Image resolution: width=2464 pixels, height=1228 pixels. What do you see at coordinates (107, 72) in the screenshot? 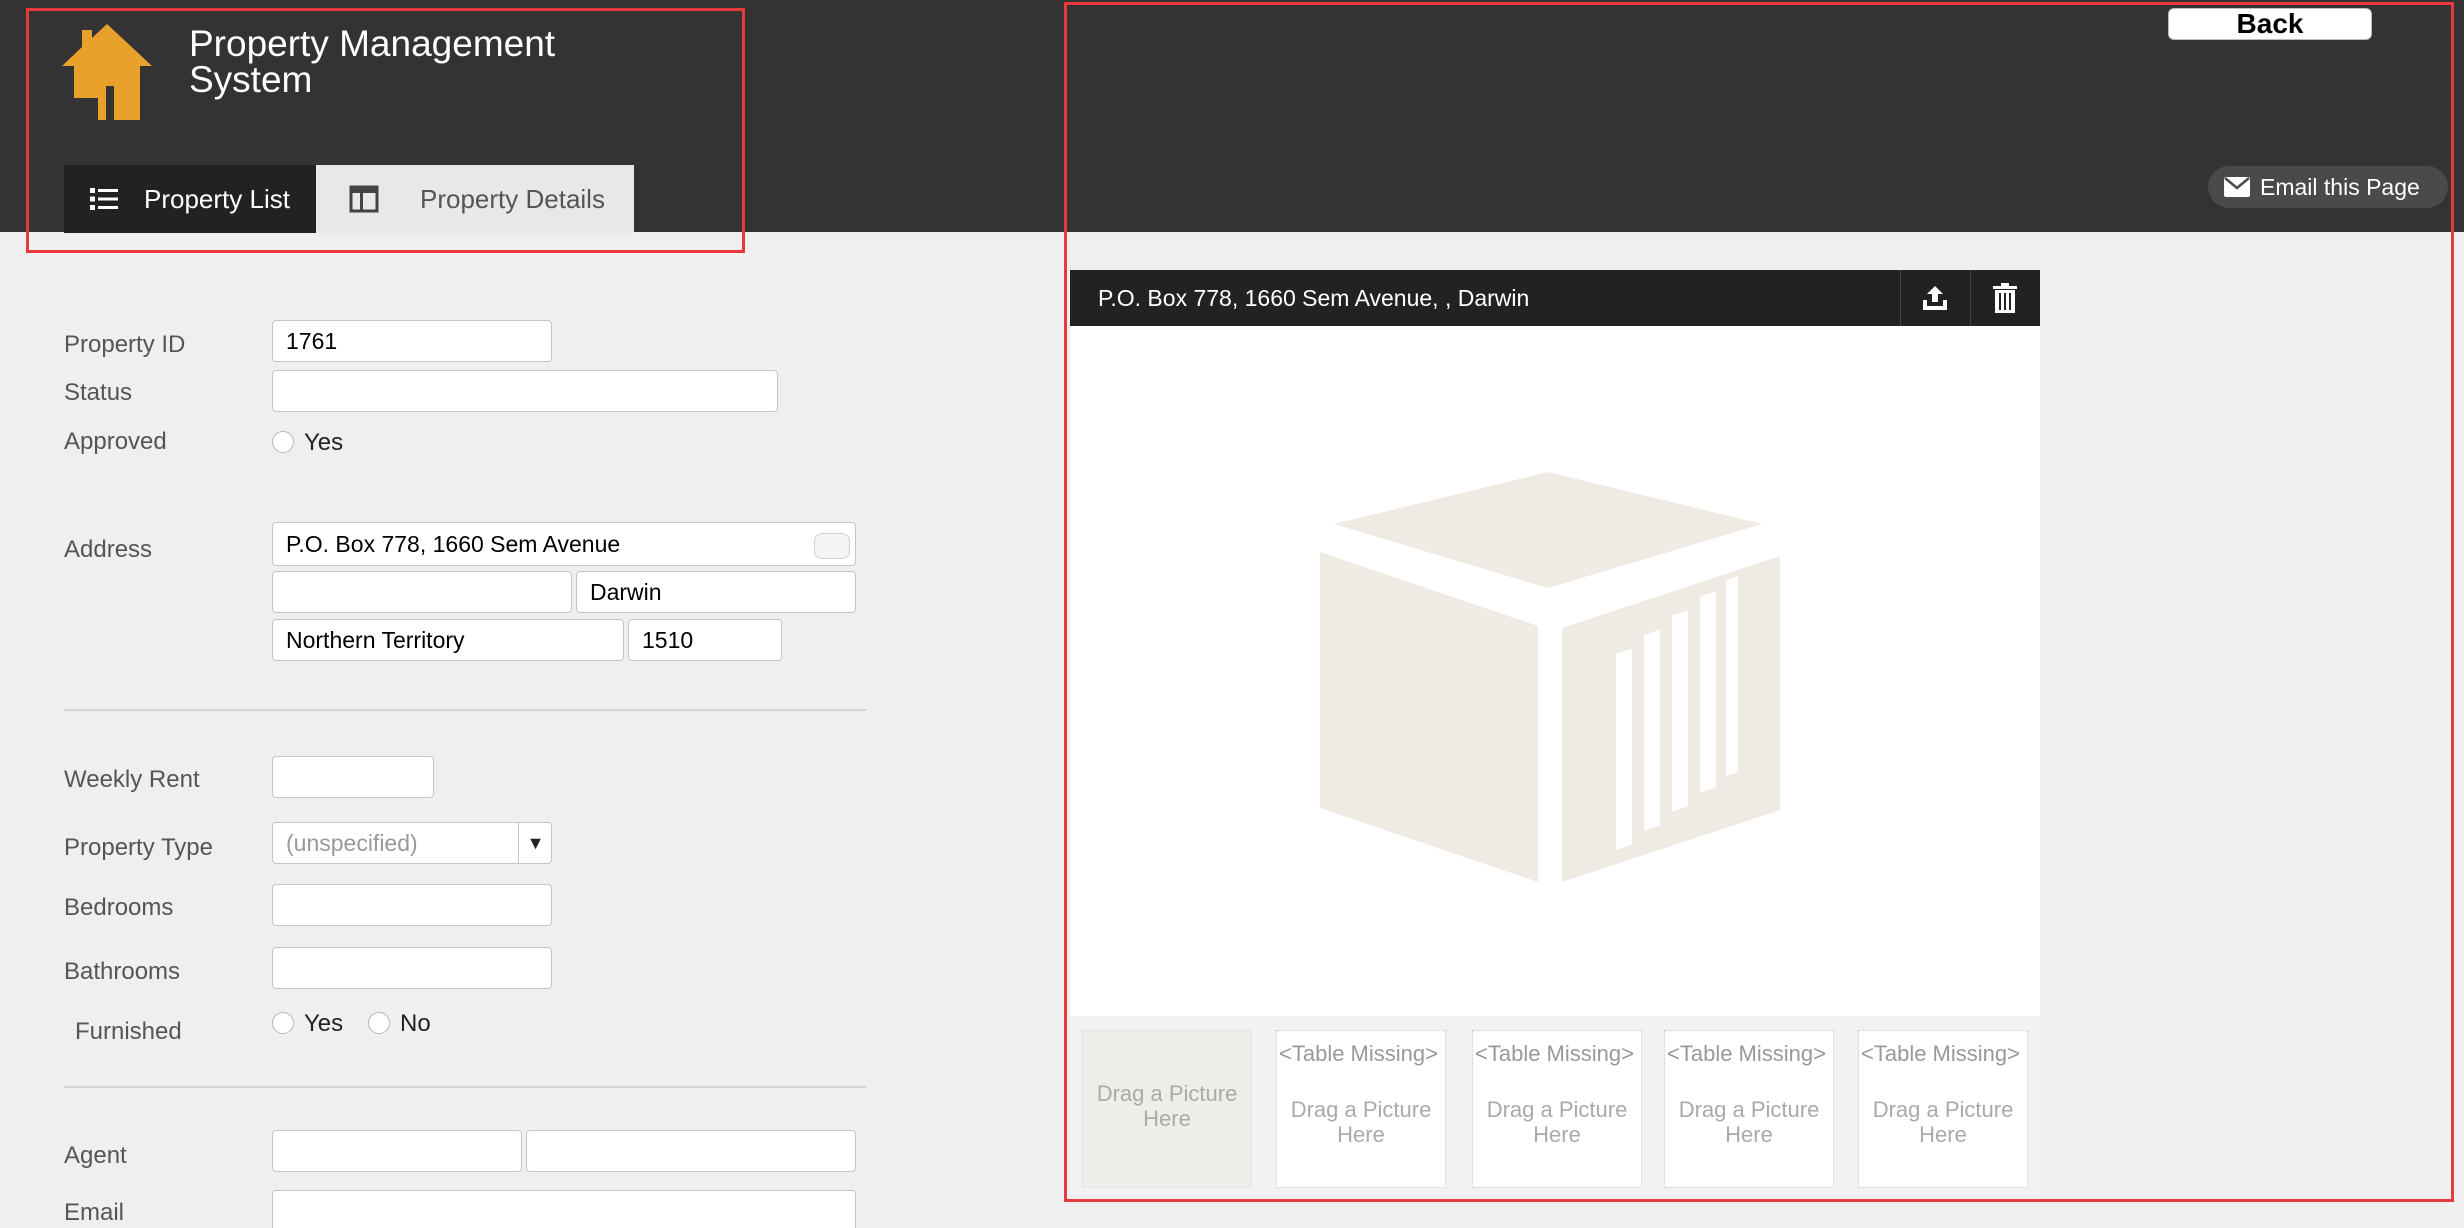
I see `house-logo-icon` at bounding box center [107, 72].